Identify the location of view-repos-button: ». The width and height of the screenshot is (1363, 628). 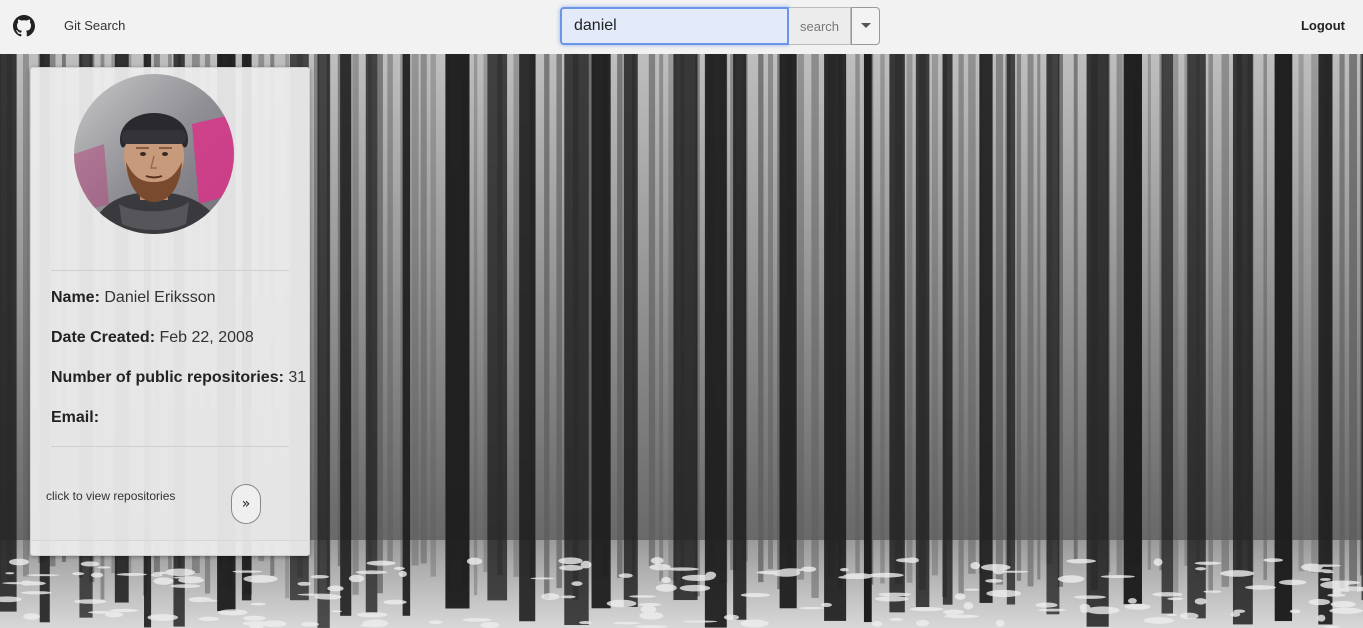
(246, 504).